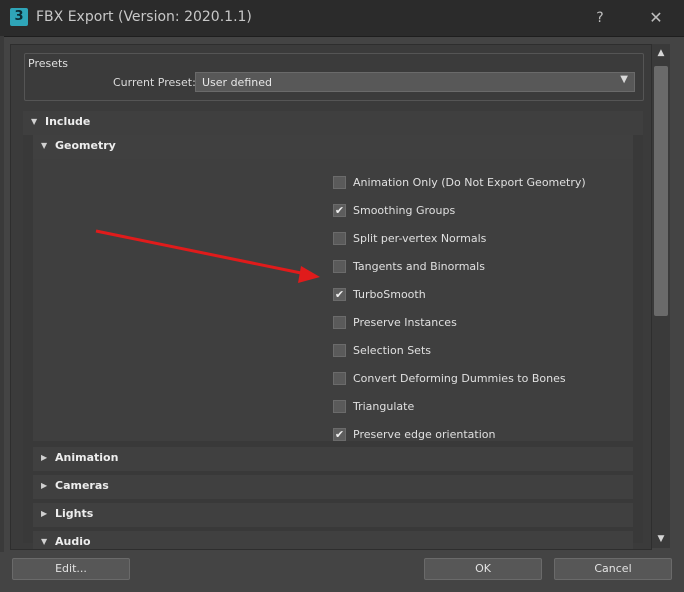  I want to click on option-label: Preserve Instances, so click(405, 322).